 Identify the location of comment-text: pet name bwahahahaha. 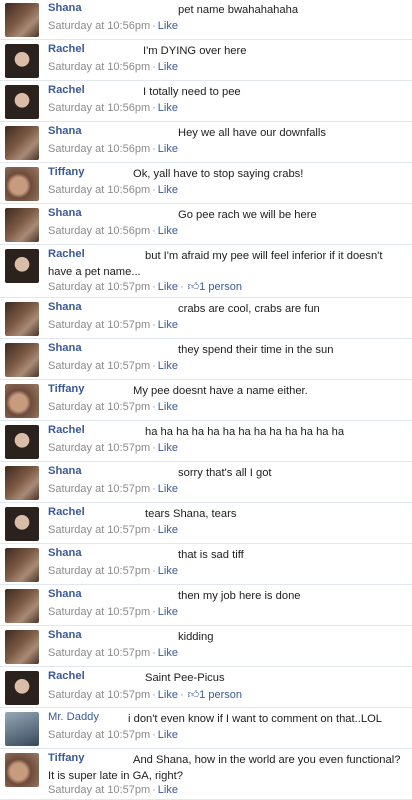
(238, 10).